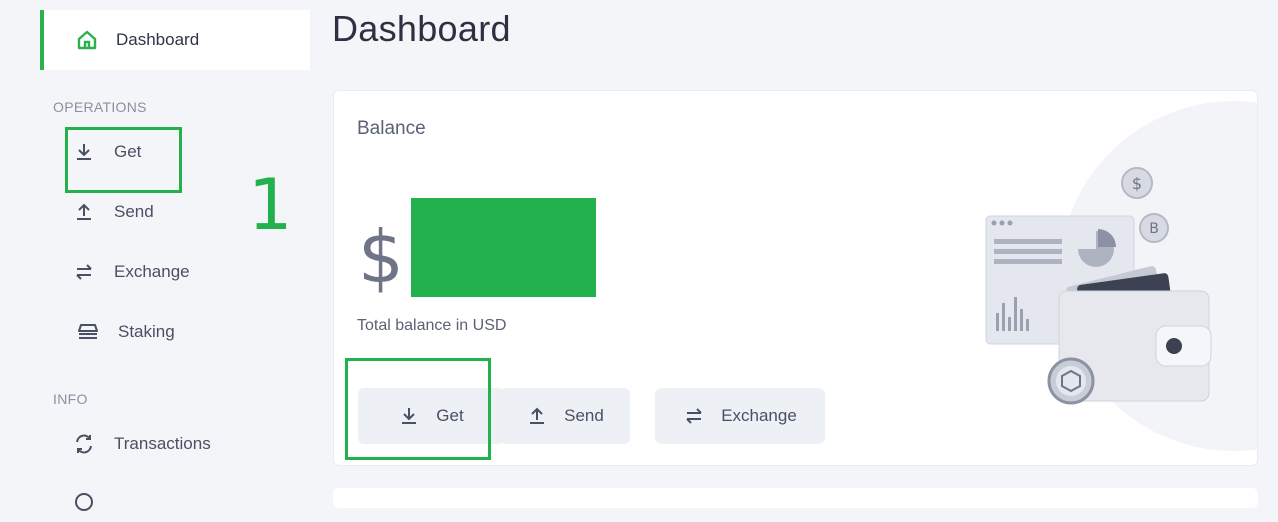 The height and width of the screenshot is (522, 1278). What do you see at coordinates (421, 28) in the screenshot?
I see `page-title: Dashboard` at bounding box center [421, 28].